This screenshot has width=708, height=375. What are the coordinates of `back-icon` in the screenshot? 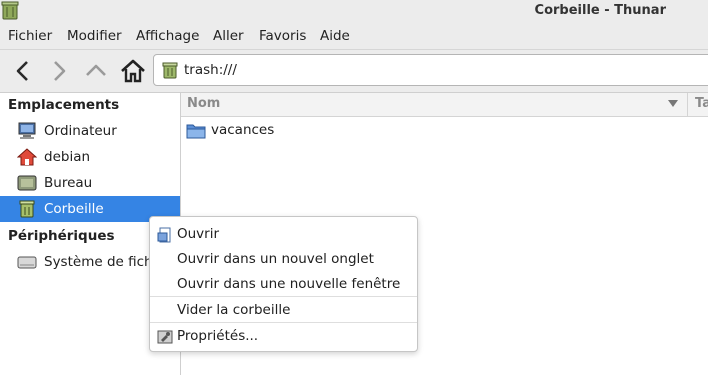 It's located at (23, 71).